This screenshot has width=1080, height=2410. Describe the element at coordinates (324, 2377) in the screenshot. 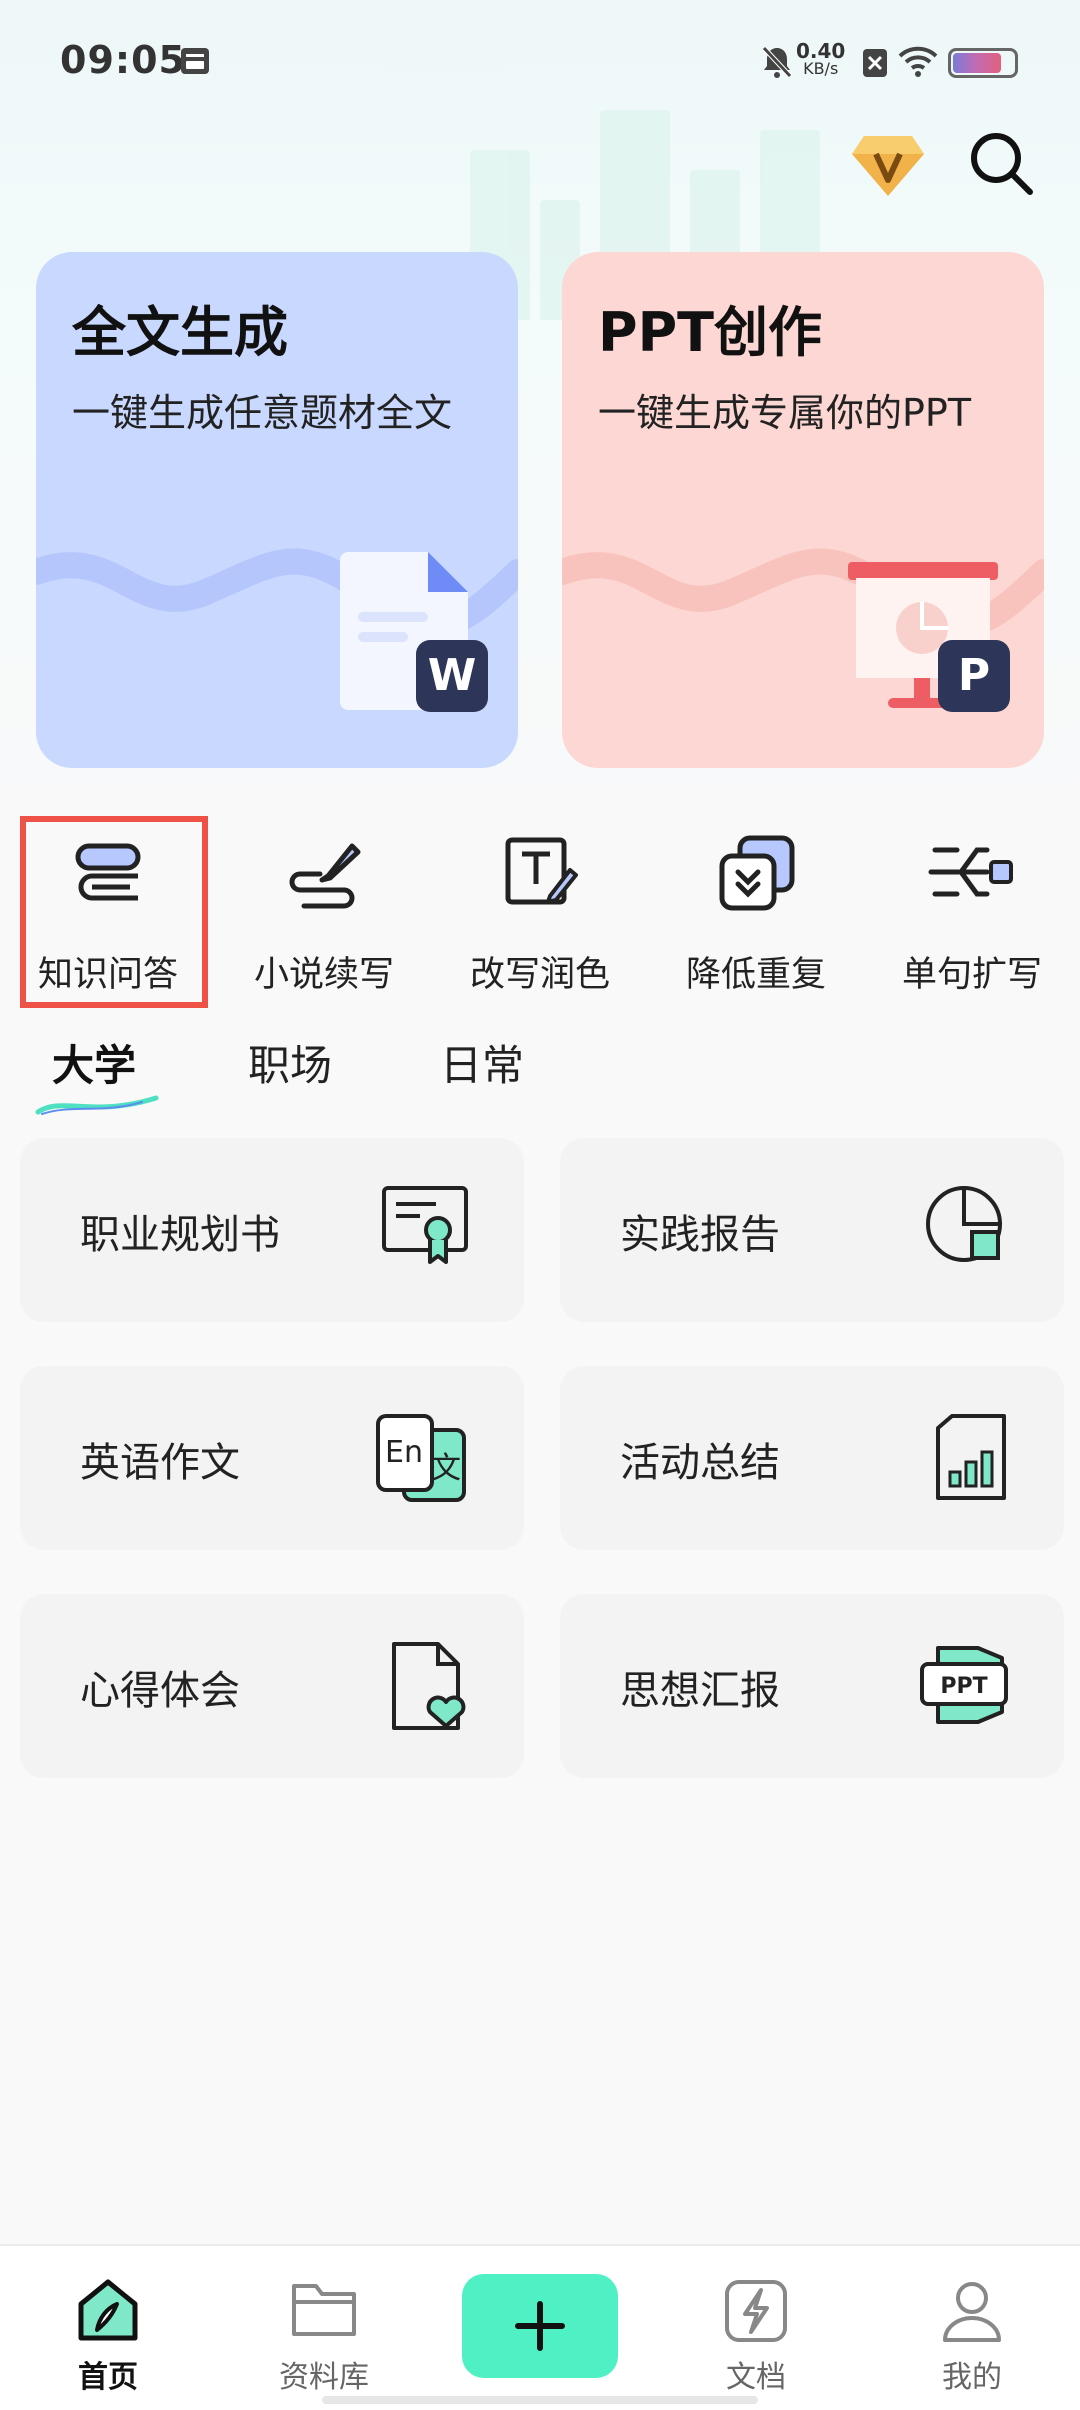

I see `nav-label: 资料库` at that location.